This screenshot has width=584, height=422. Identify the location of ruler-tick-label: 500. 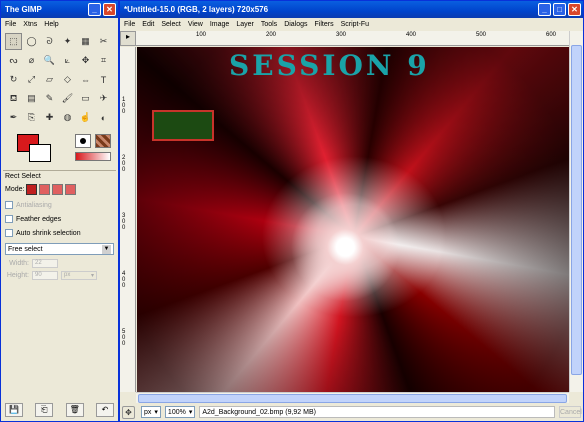
(481, 35).